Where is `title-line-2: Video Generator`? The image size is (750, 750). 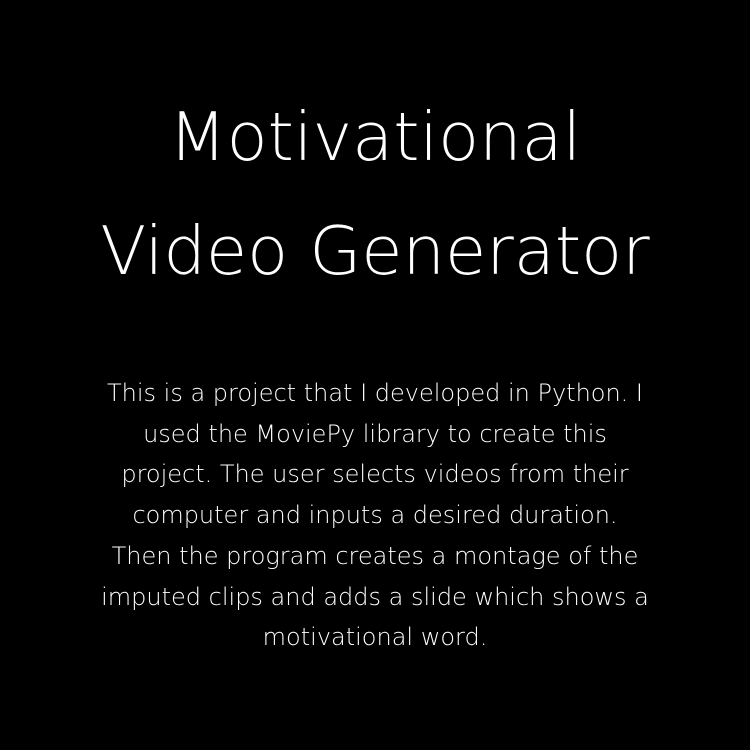
title-line-2: Video Generator is located at coordinates (375, 251).